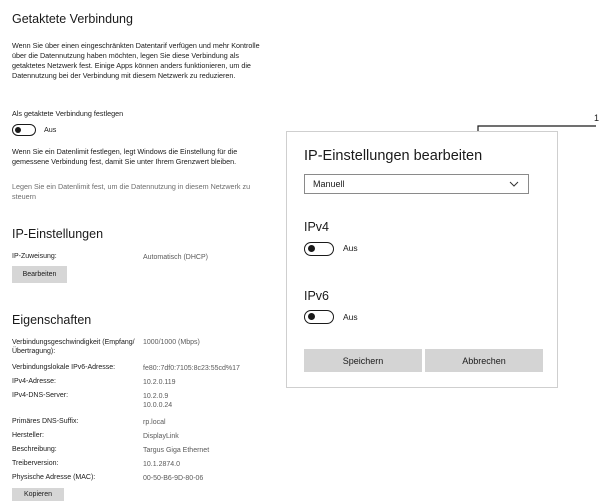 The width and height of the screenshot is (600, 501). I want to click on dialog-title: IP-Einstellungen bearbeiten, so click(393, 156).